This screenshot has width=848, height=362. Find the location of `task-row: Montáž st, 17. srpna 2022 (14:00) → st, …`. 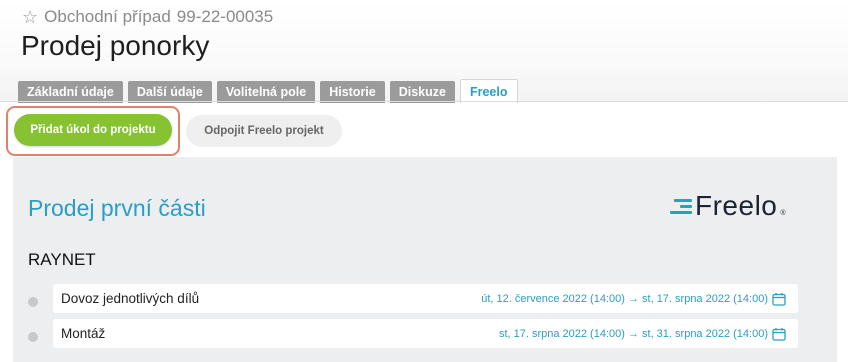

task-row: Montáž st, 17. srpna 2022 (14:00) → st, … is located at coordinates (425, 333).